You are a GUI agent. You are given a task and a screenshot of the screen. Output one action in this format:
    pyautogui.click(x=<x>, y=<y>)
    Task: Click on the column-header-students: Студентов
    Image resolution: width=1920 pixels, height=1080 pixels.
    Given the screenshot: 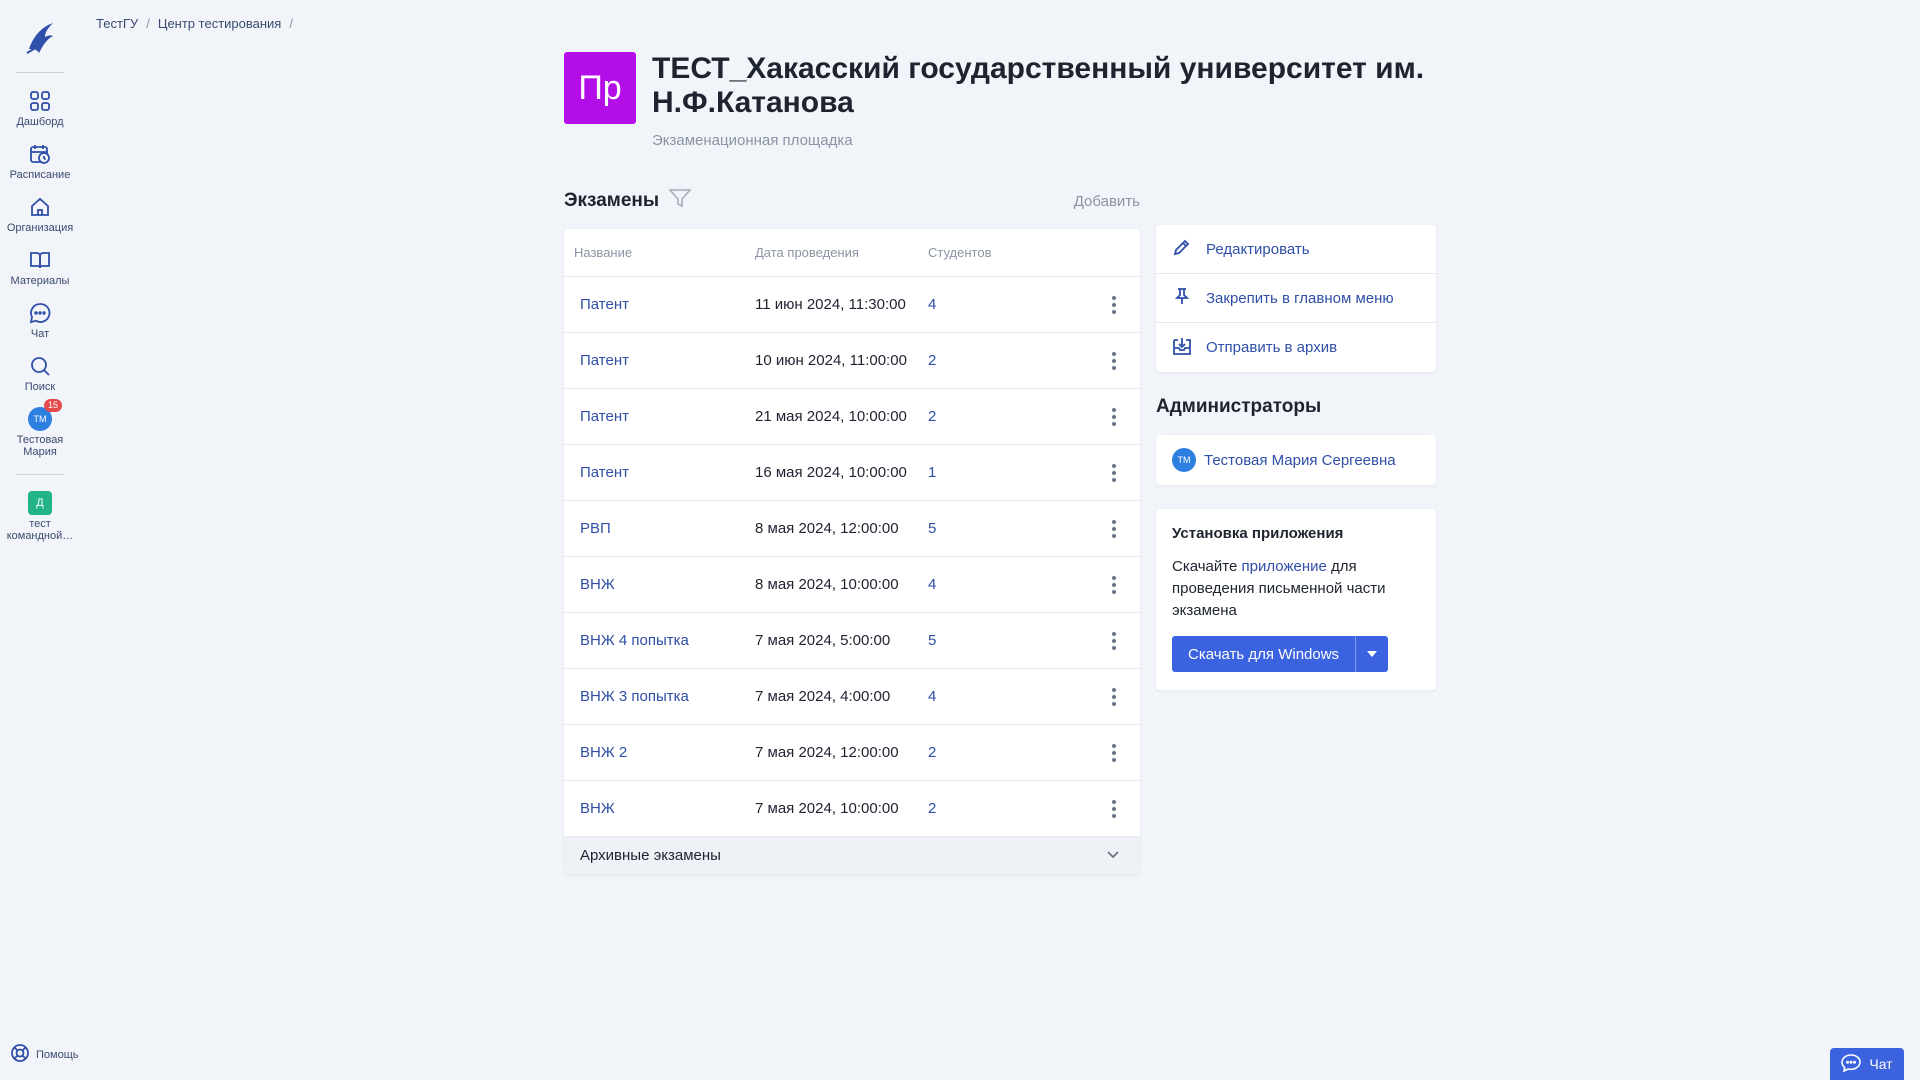 What is the action you would take?
    pyautogui.click(x=960, y=252)
    